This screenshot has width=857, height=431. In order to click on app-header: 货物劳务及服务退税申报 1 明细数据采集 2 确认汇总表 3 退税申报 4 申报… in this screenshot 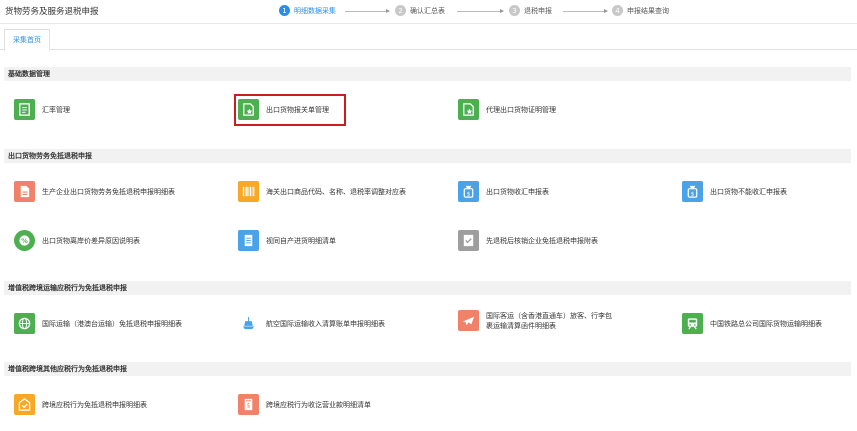, I will do `click(428, 12)`.